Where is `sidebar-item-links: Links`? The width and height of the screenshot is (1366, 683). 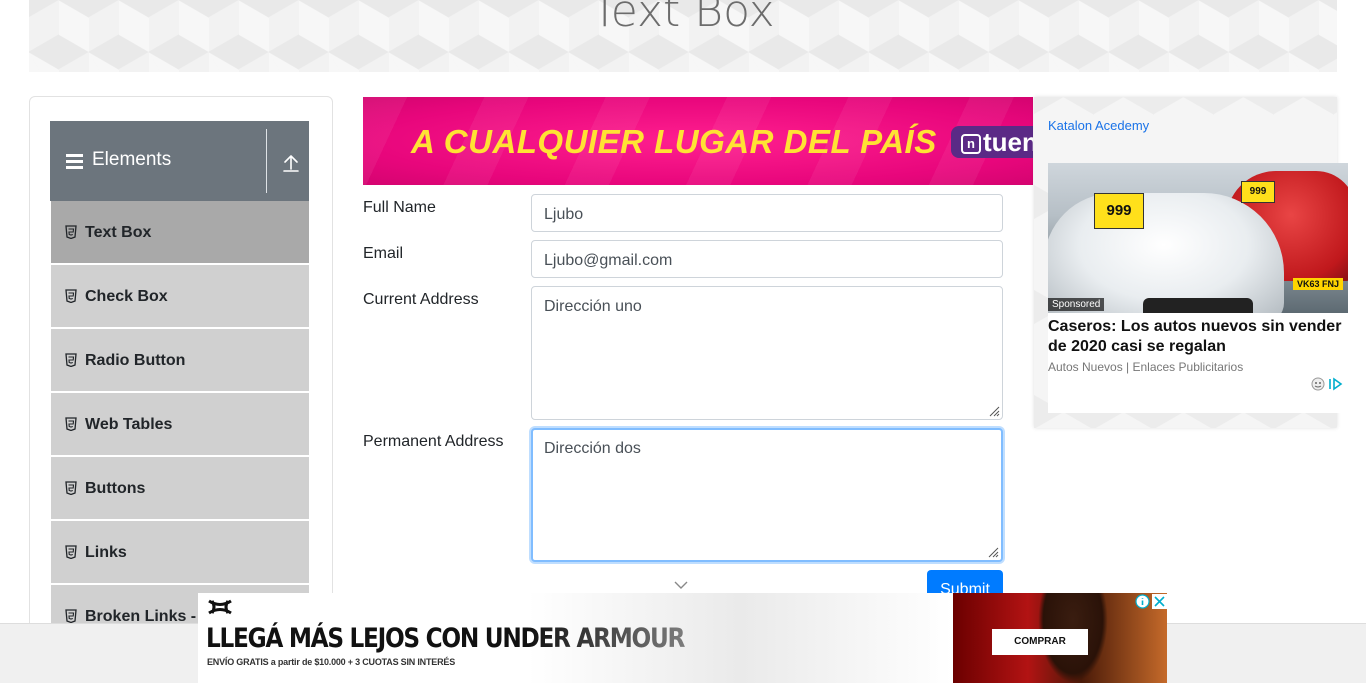 sidebar-item-links: Links is located at coordinates (179, 552).